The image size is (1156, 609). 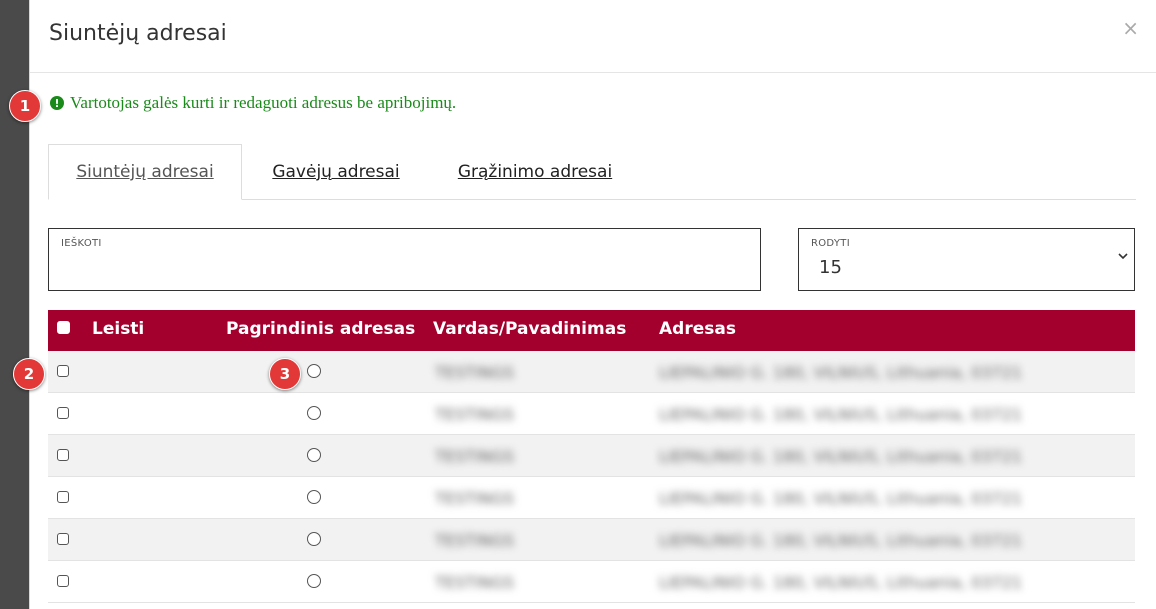 What do you see at coordinates (966, 259) in the screenshot?
I see `show-select: RODYTI 15` at bounding box center [966, 259].